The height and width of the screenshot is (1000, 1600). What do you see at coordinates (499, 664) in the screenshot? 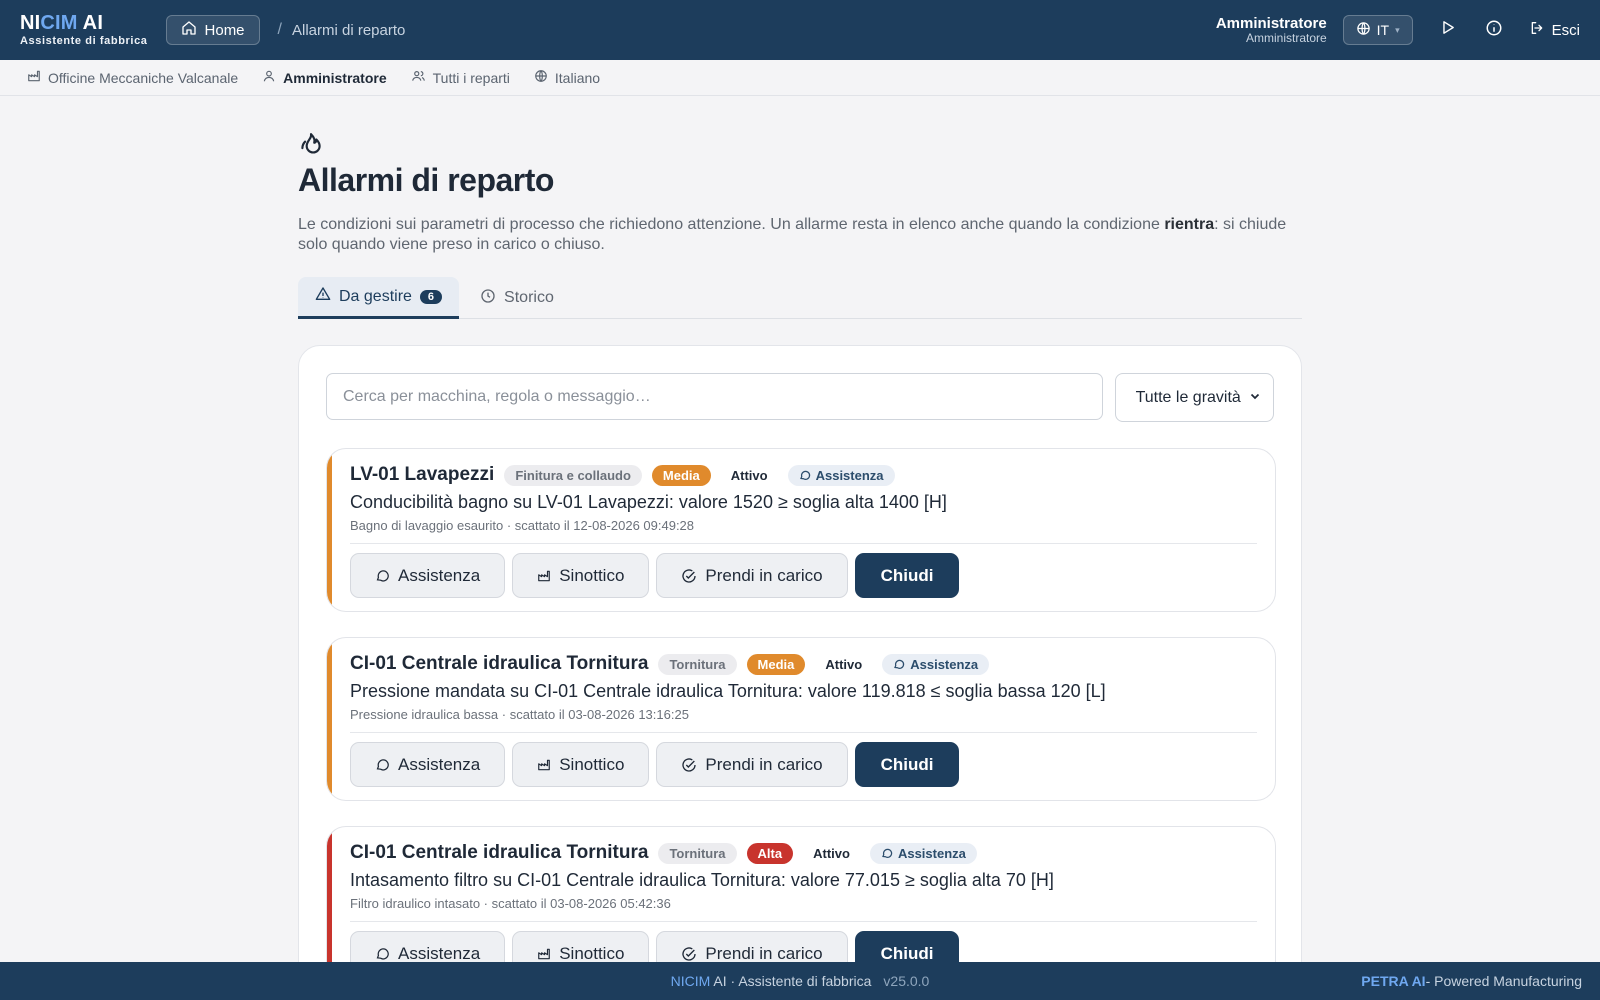
I see `machine-name: CI-01 Centrale idraulica Tornitura` at bounding box center [499, 664].